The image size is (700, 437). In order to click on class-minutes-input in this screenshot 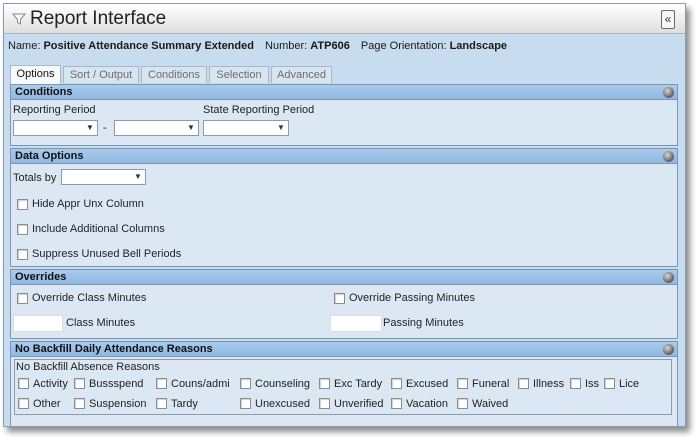, I will do `click(38, 323)`.